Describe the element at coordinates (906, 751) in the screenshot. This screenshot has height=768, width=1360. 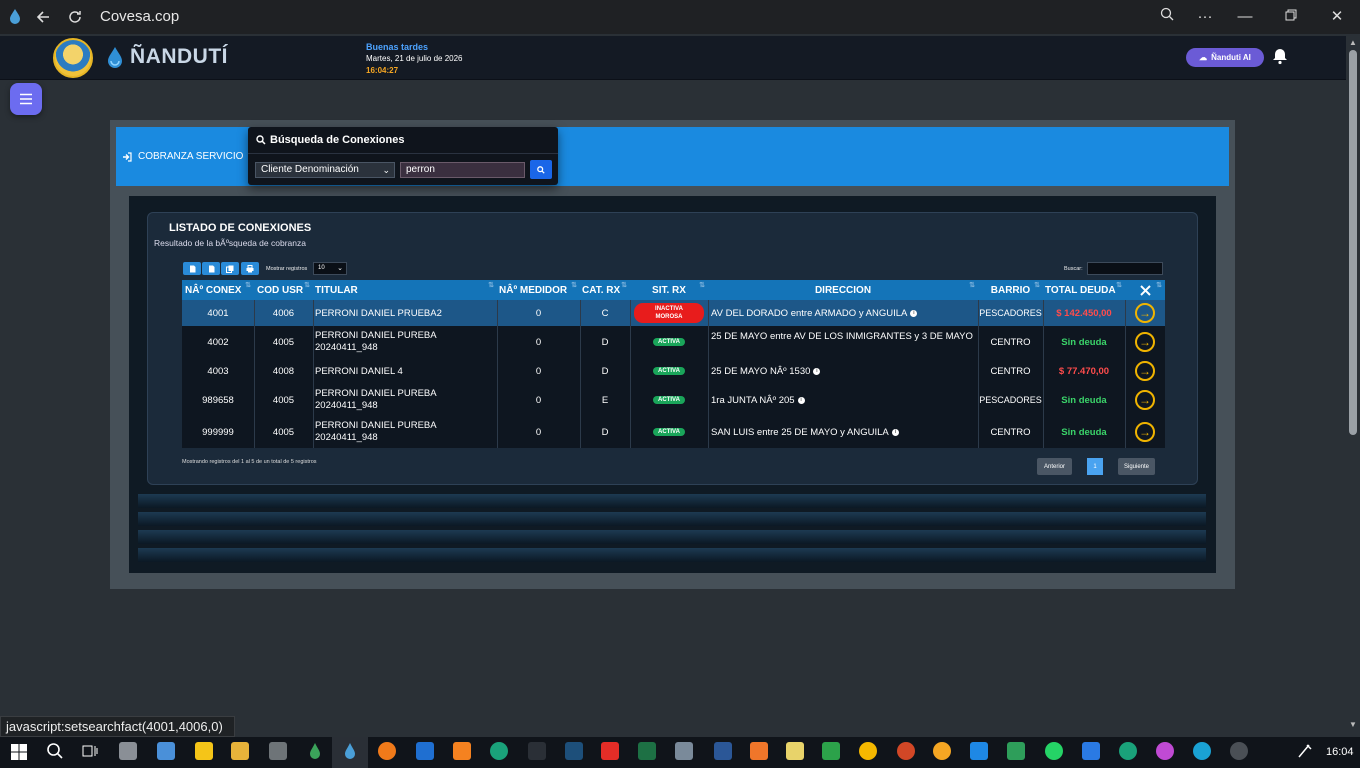
I see `powerpoint-icon` at that location.